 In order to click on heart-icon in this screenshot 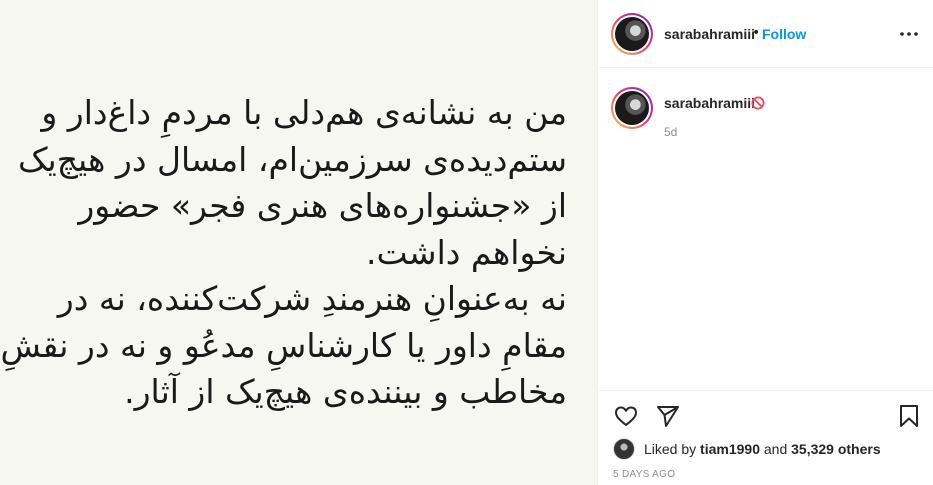, I will do `click(626, 416)`.